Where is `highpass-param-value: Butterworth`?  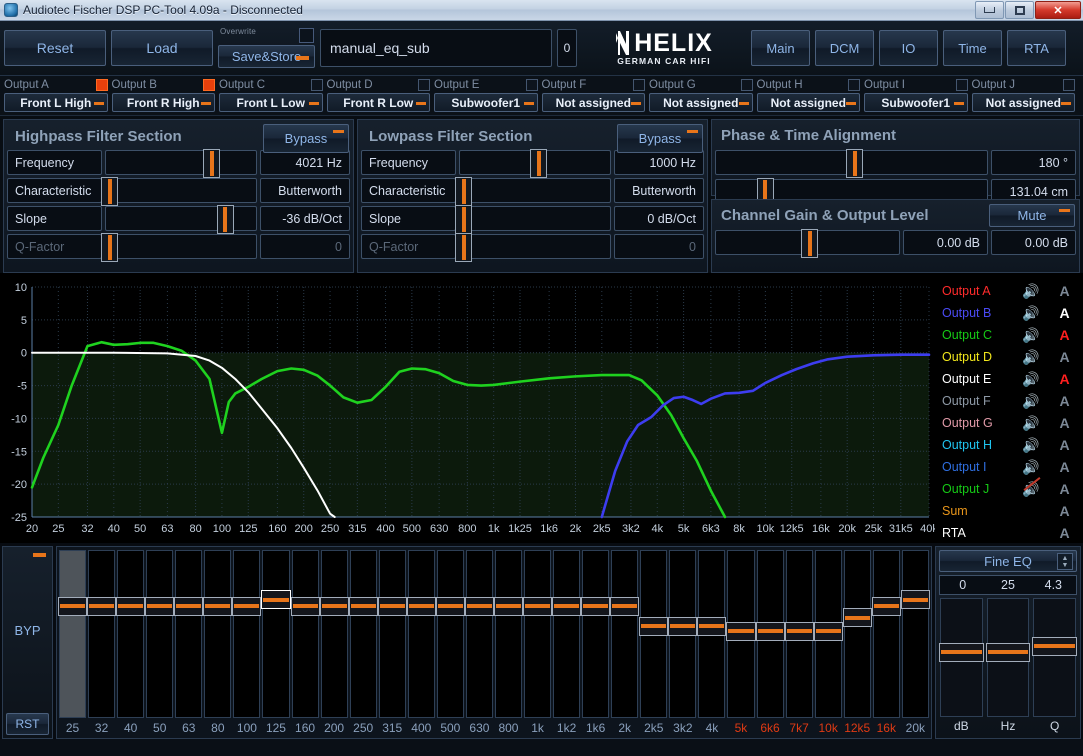
highpass-param-value: Butterworth is located at coordinates (305, 190).